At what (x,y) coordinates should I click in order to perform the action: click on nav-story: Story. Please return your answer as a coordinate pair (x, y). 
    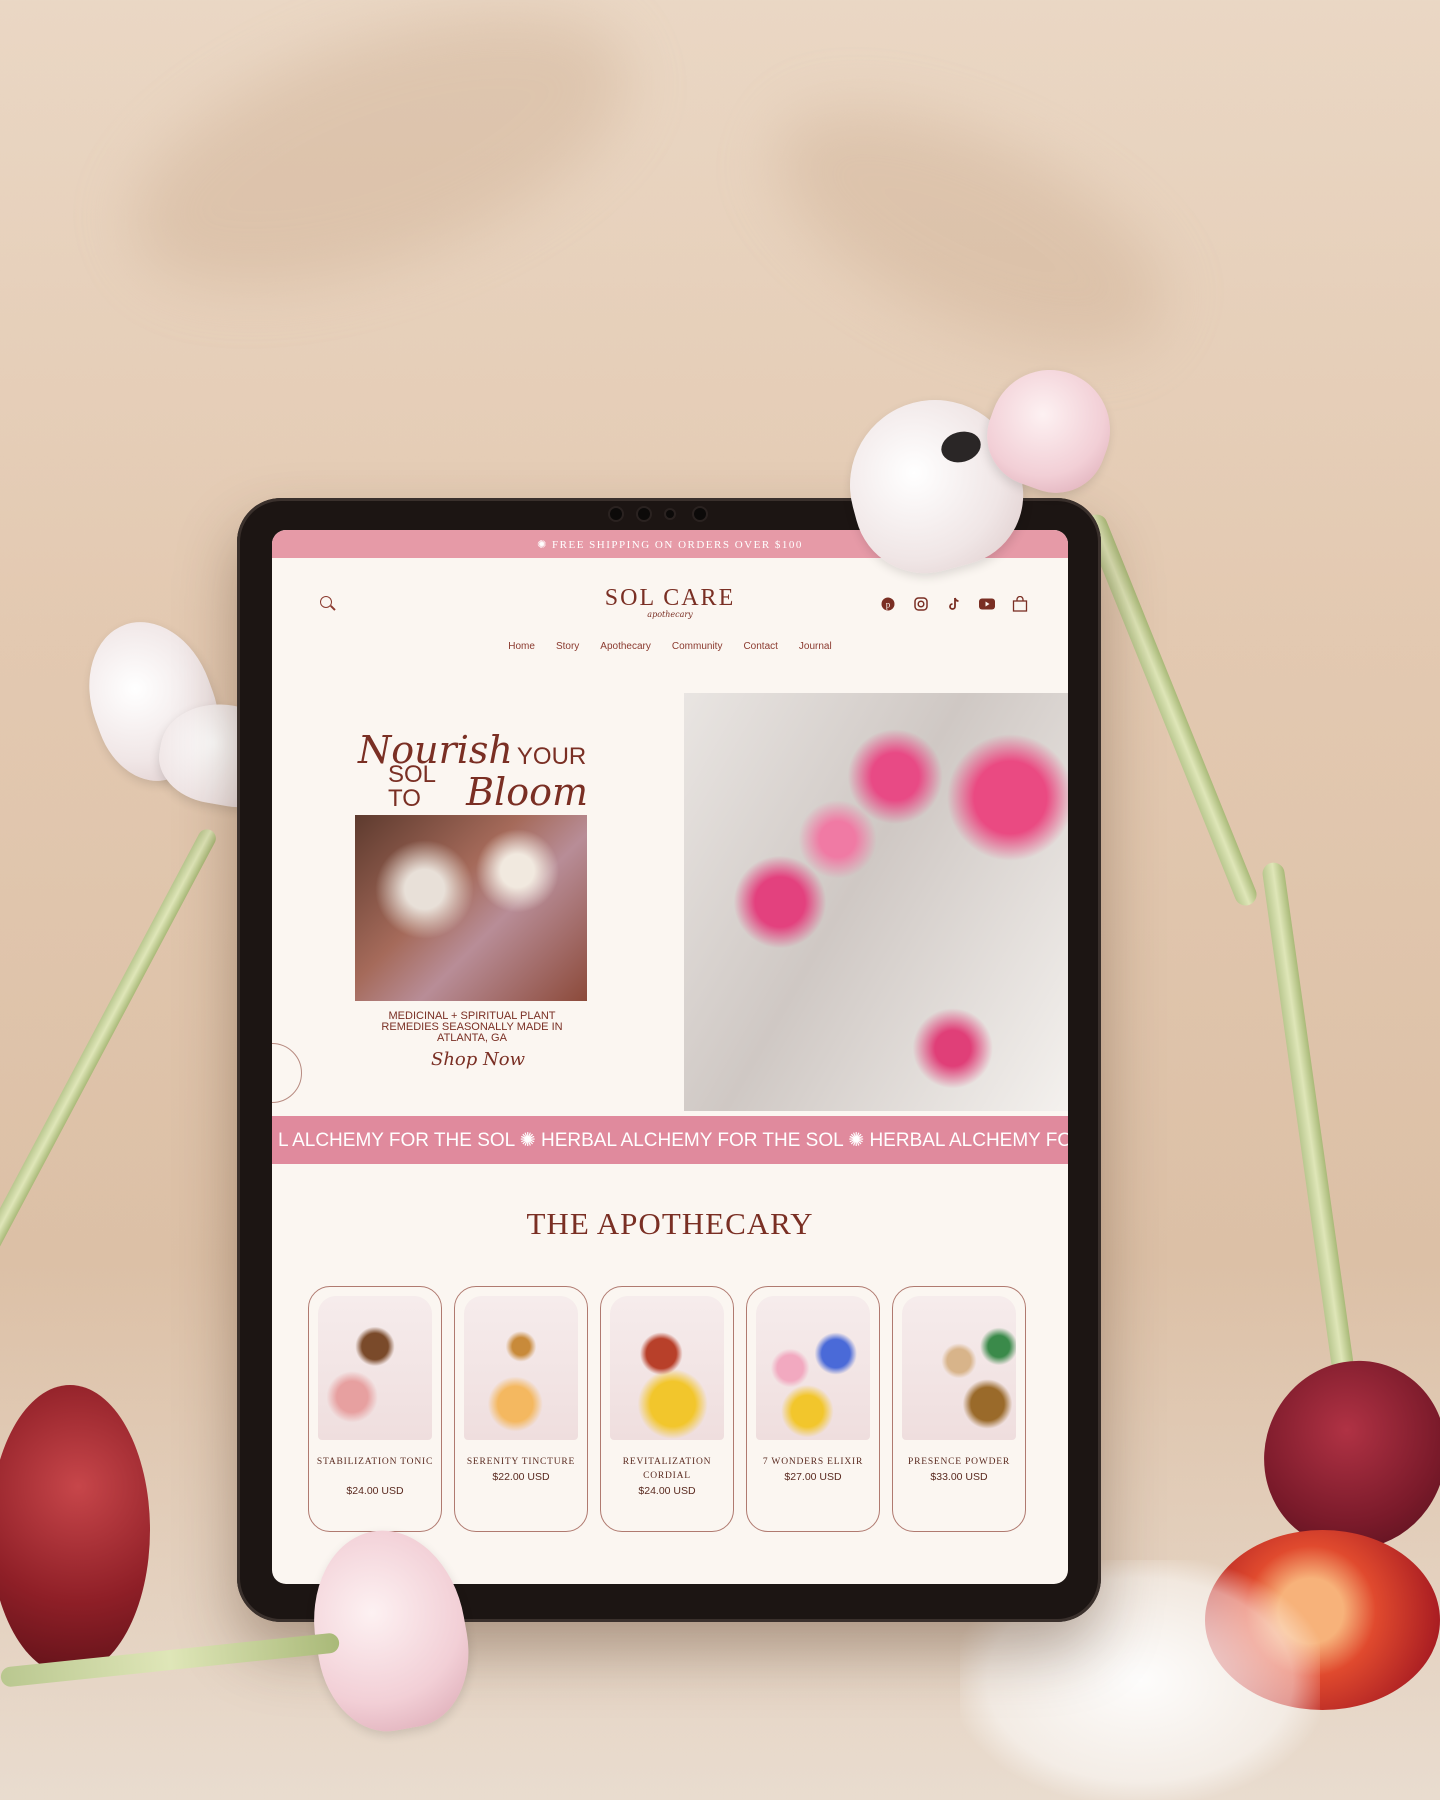
    Looking at the image, I should click on (567, 646).